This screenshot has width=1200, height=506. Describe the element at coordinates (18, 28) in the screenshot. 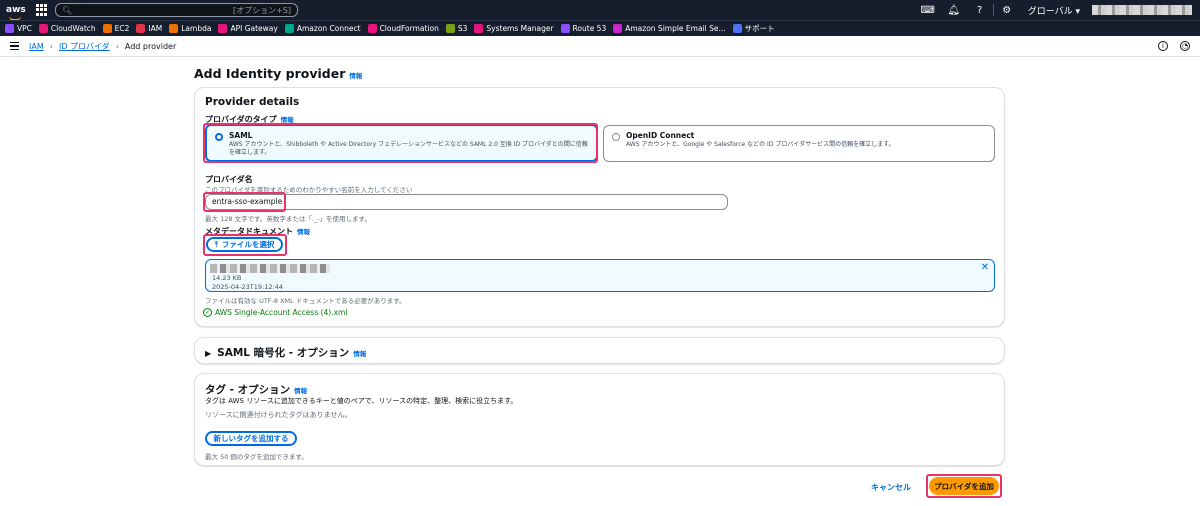

I see `favorite-vpc: VPC` at that location.